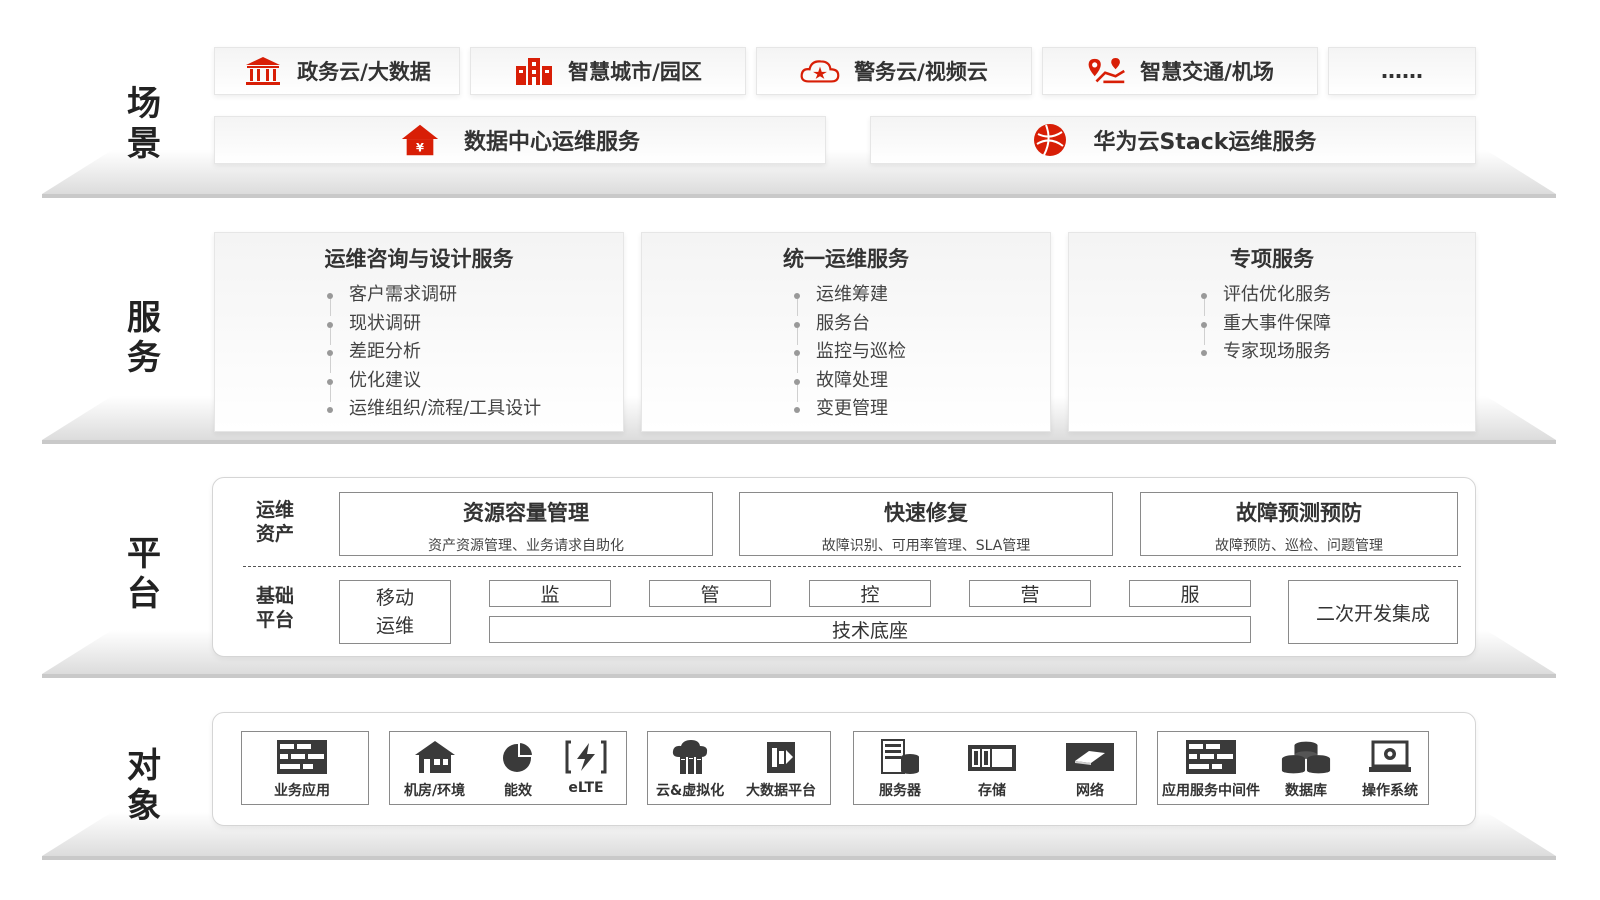 The height and width of the screenshot is (900, 1600). Describe the element at coordinates (144, 806) in the screenshot. I see `layer-label-char: 象` at that location.